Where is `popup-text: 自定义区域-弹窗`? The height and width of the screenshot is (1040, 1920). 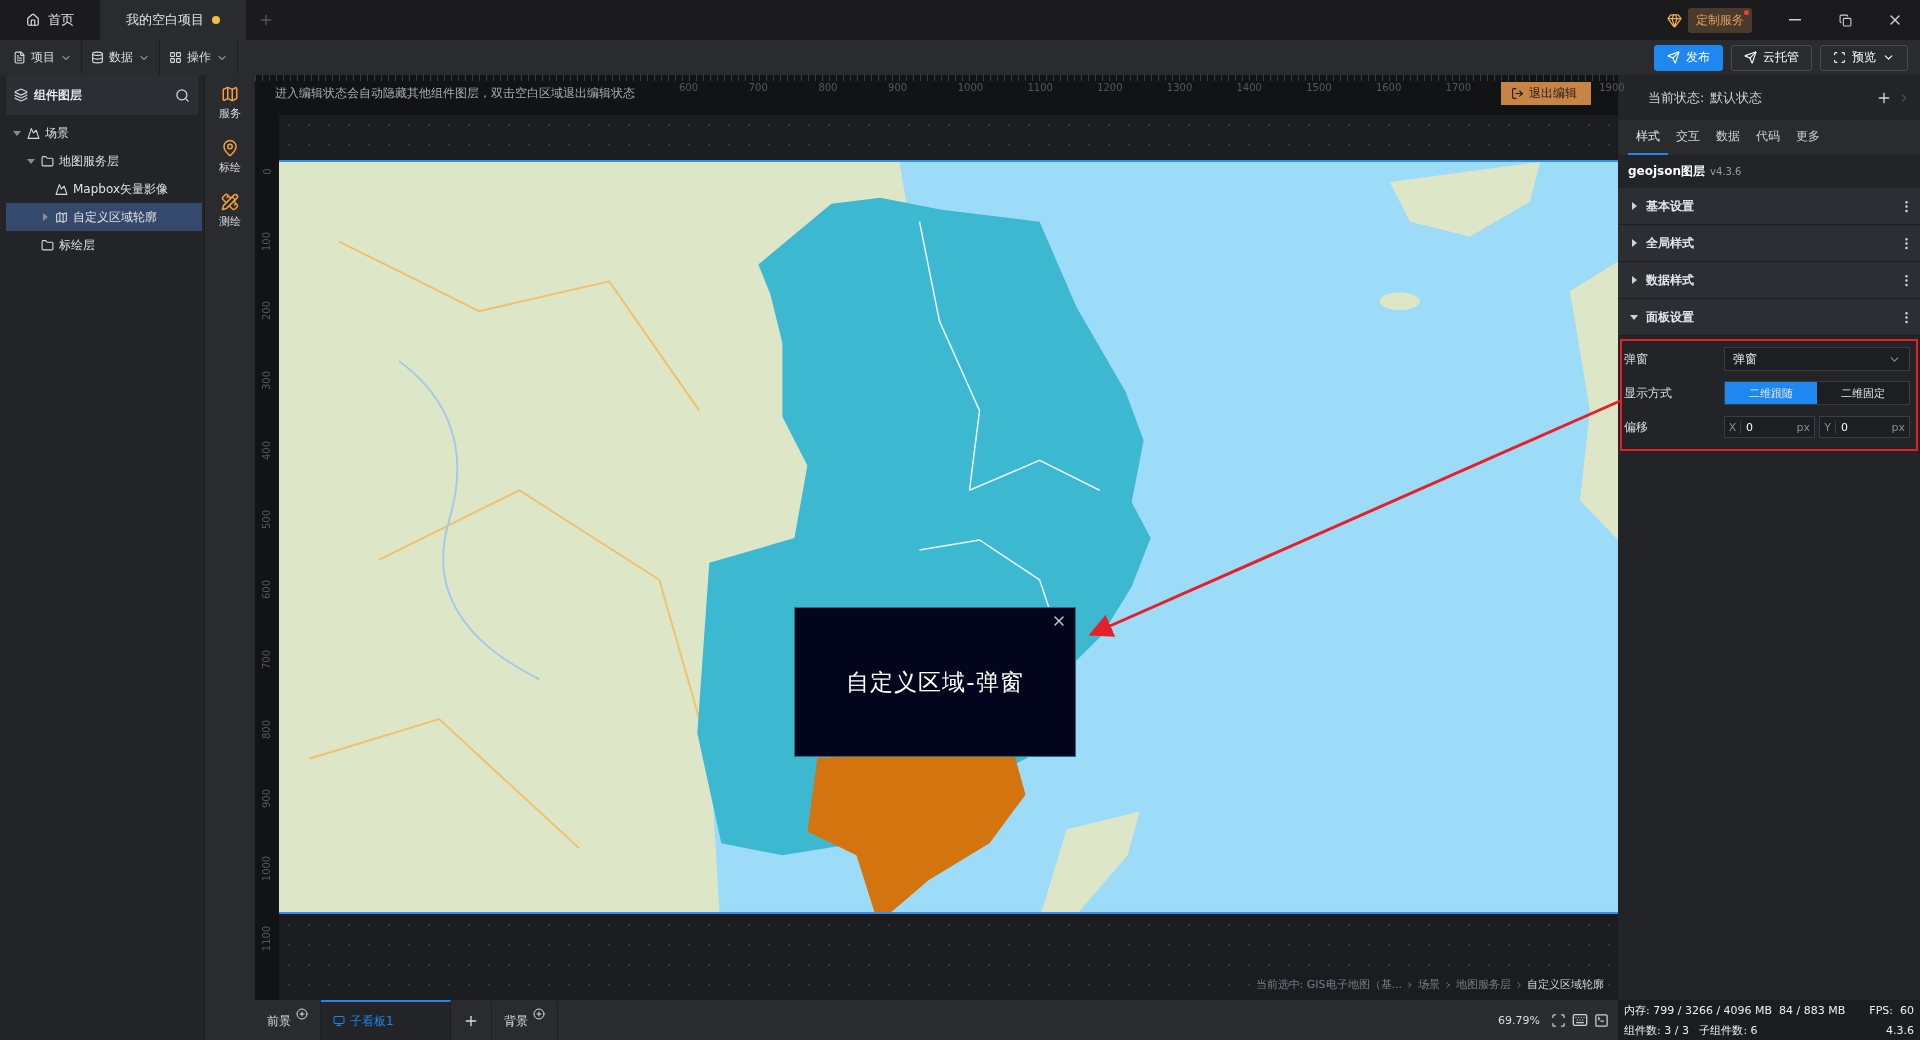
popup-text: 自定义区域-弹窗 is located at coordinates (935, 682).